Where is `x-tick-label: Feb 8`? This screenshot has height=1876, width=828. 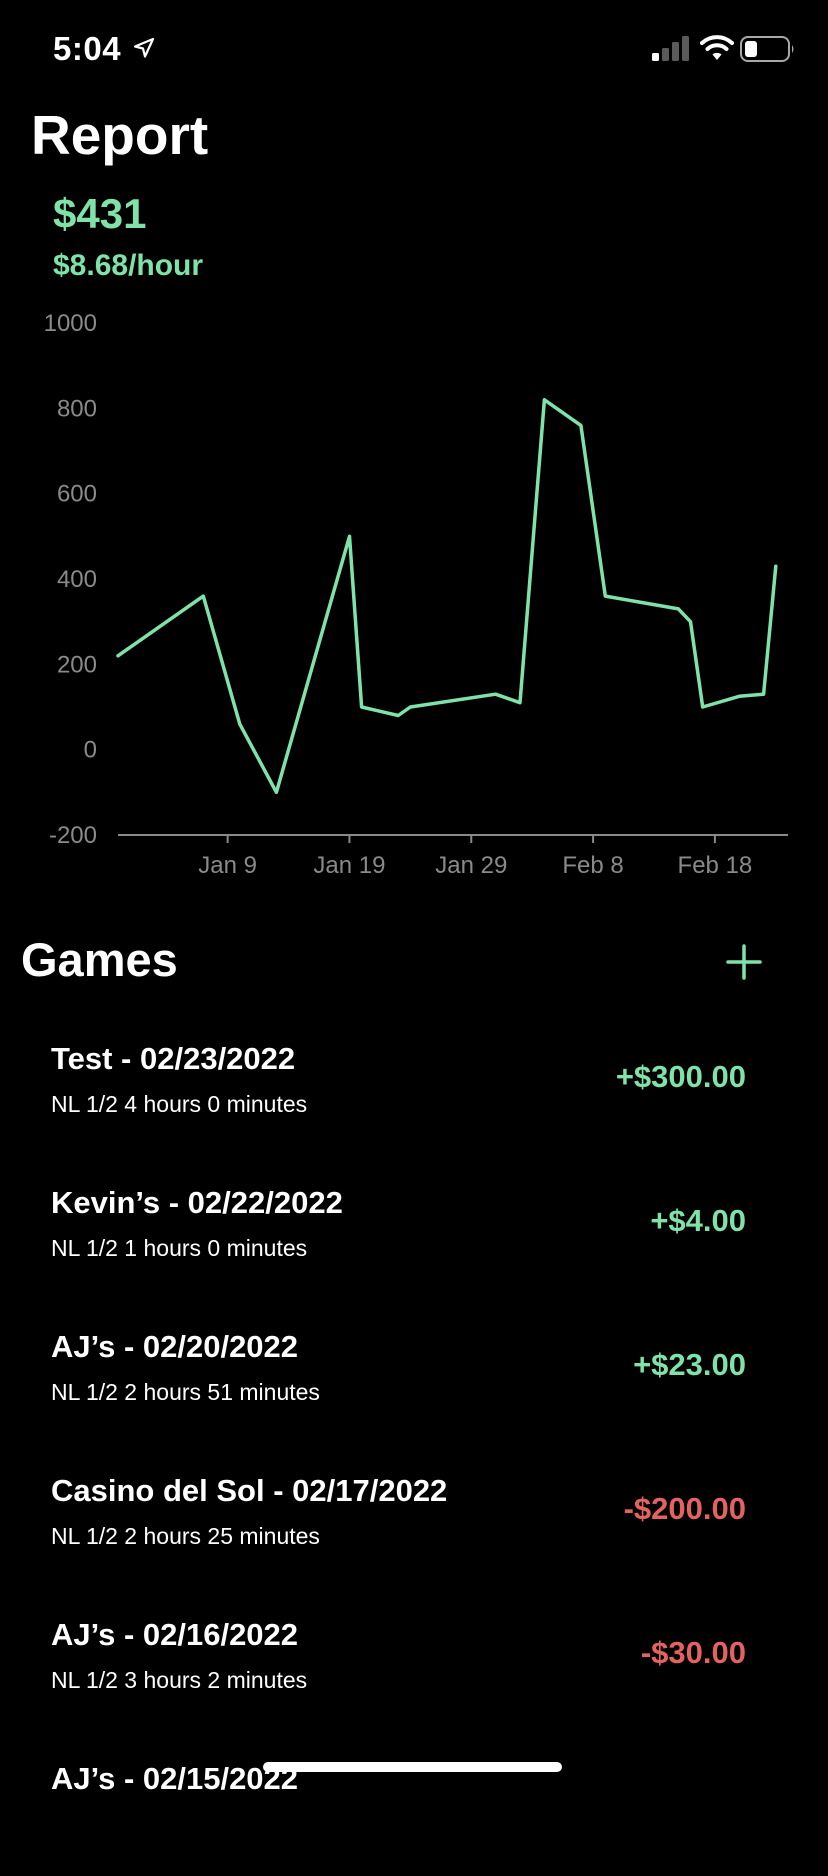
x-tick-label: Feb 8 is located at coordinates (592, 865).